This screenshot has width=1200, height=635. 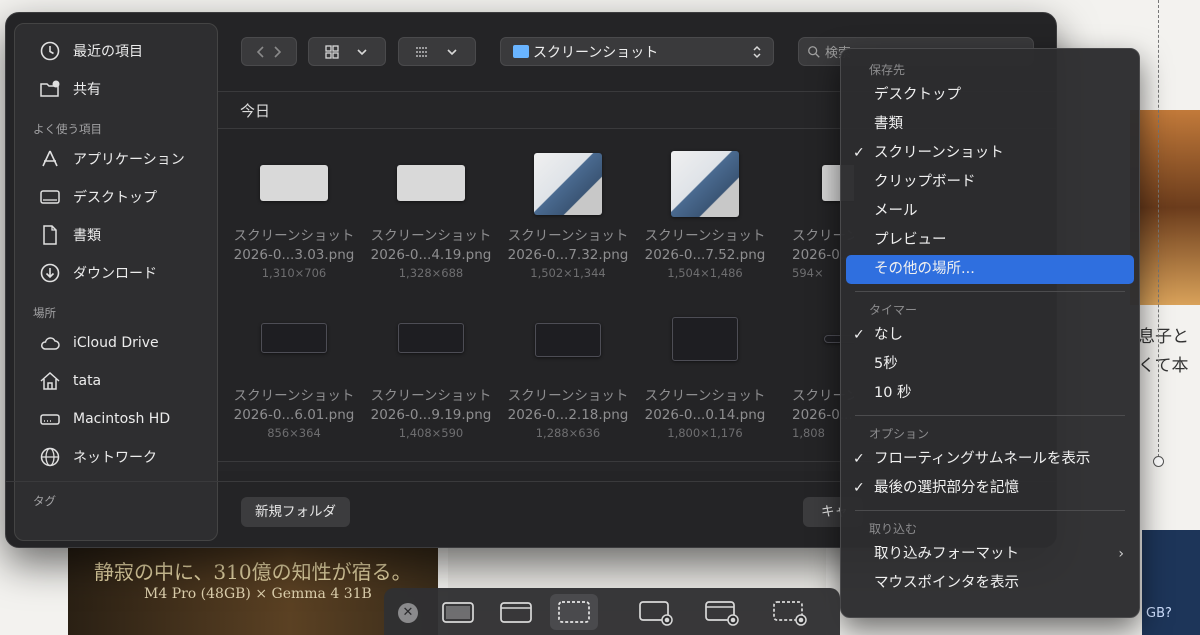 I want to click on sidebar-item-label: ネットワーク, so click(x=115, y=458).